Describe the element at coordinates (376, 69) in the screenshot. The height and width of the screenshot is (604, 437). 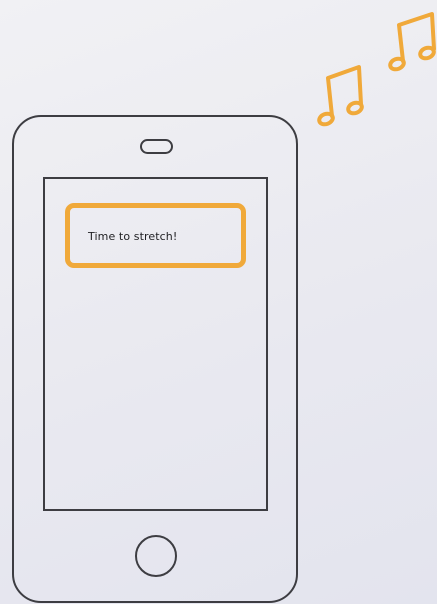
I see `music-notes-icon` at that location.